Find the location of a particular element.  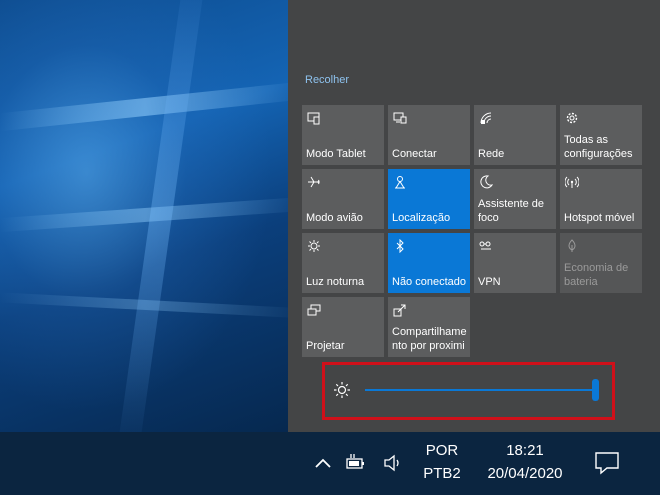

nearby-share-icon is located at coordinates (400, 310).